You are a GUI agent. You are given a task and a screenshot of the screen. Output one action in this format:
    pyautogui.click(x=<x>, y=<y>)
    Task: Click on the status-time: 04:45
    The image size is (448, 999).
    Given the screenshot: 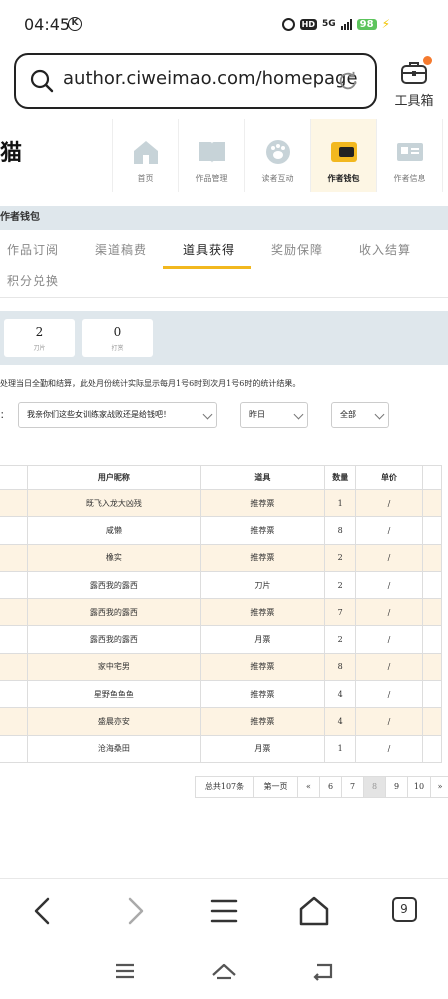 What is the action you would take?
    pyautogui.click(x=47, y=24)
    